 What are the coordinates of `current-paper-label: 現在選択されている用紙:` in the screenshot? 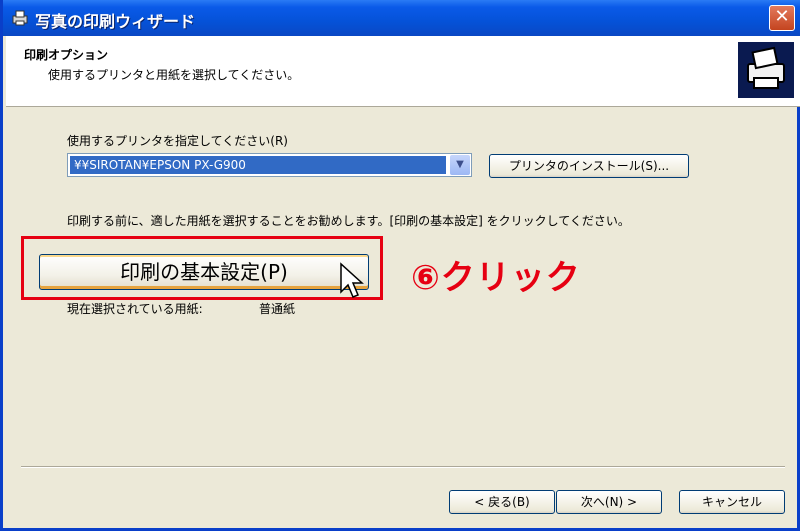 It's located at (135, 309).